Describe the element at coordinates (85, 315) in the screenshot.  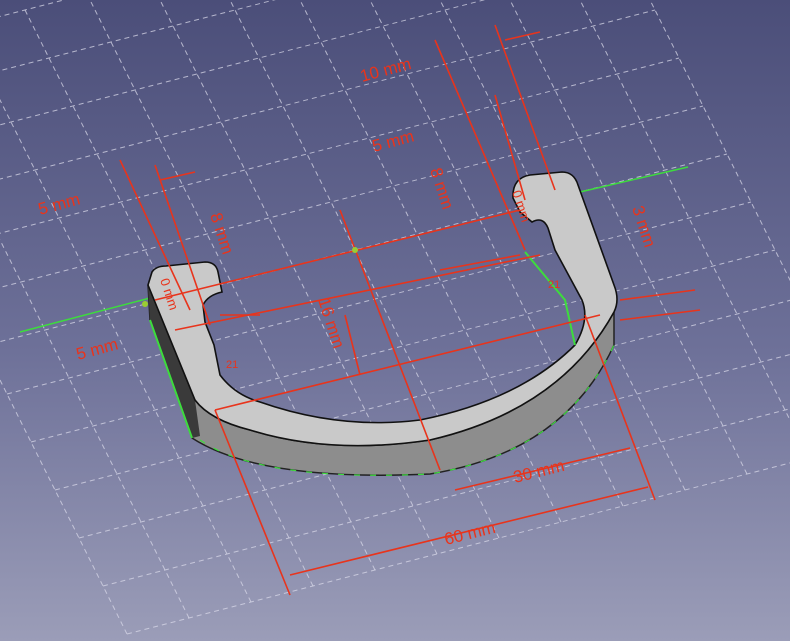
I see `x-axis-line-left` at that location.